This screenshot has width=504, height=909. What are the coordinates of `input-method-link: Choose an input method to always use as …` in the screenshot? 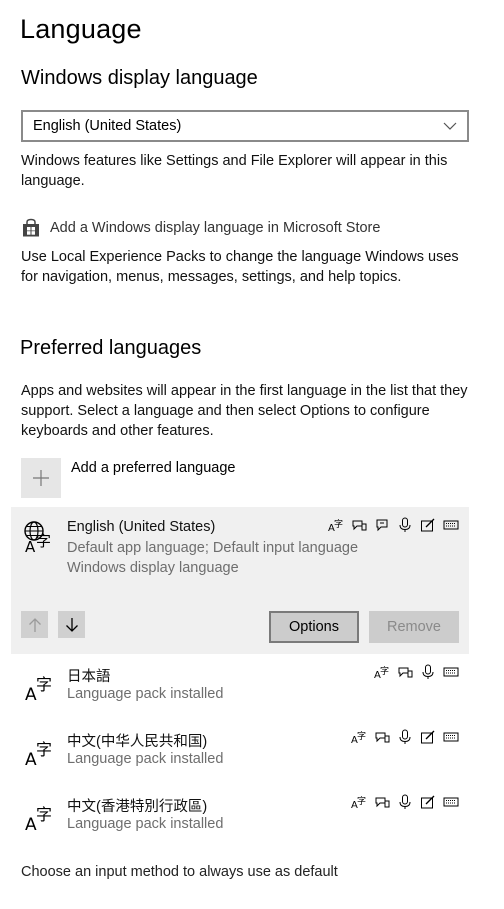 It's located at (179, 872).